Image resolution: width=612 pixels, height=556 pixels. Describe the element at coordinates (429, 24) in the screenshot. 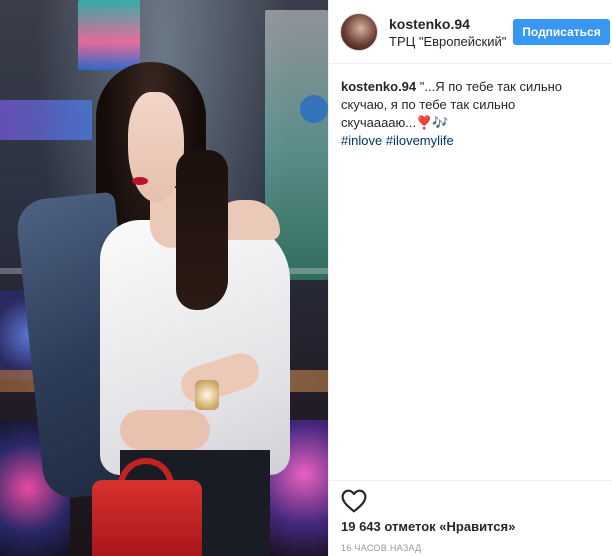

I see `author-username: kostenko.94` at that location.